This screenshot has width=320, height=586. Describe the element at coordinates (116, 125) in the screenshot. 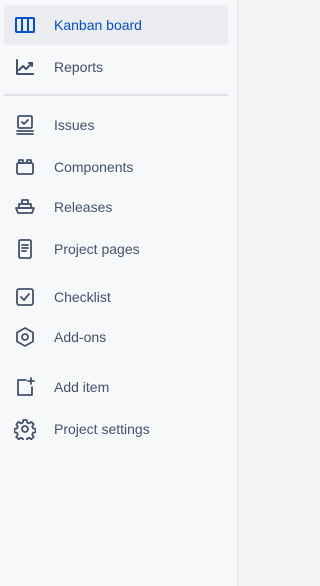

I see `sidebar-item-issues: Issues` at that location.